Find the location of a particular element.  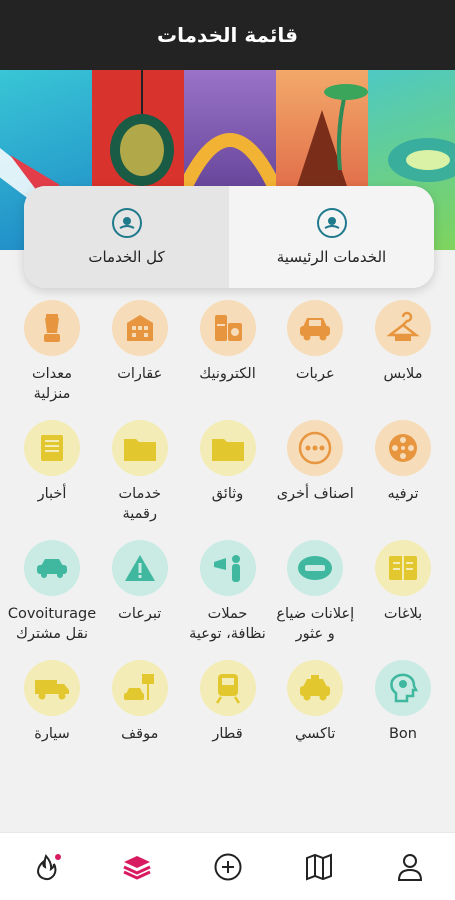

nav-add is located at coordinates (228, 867).